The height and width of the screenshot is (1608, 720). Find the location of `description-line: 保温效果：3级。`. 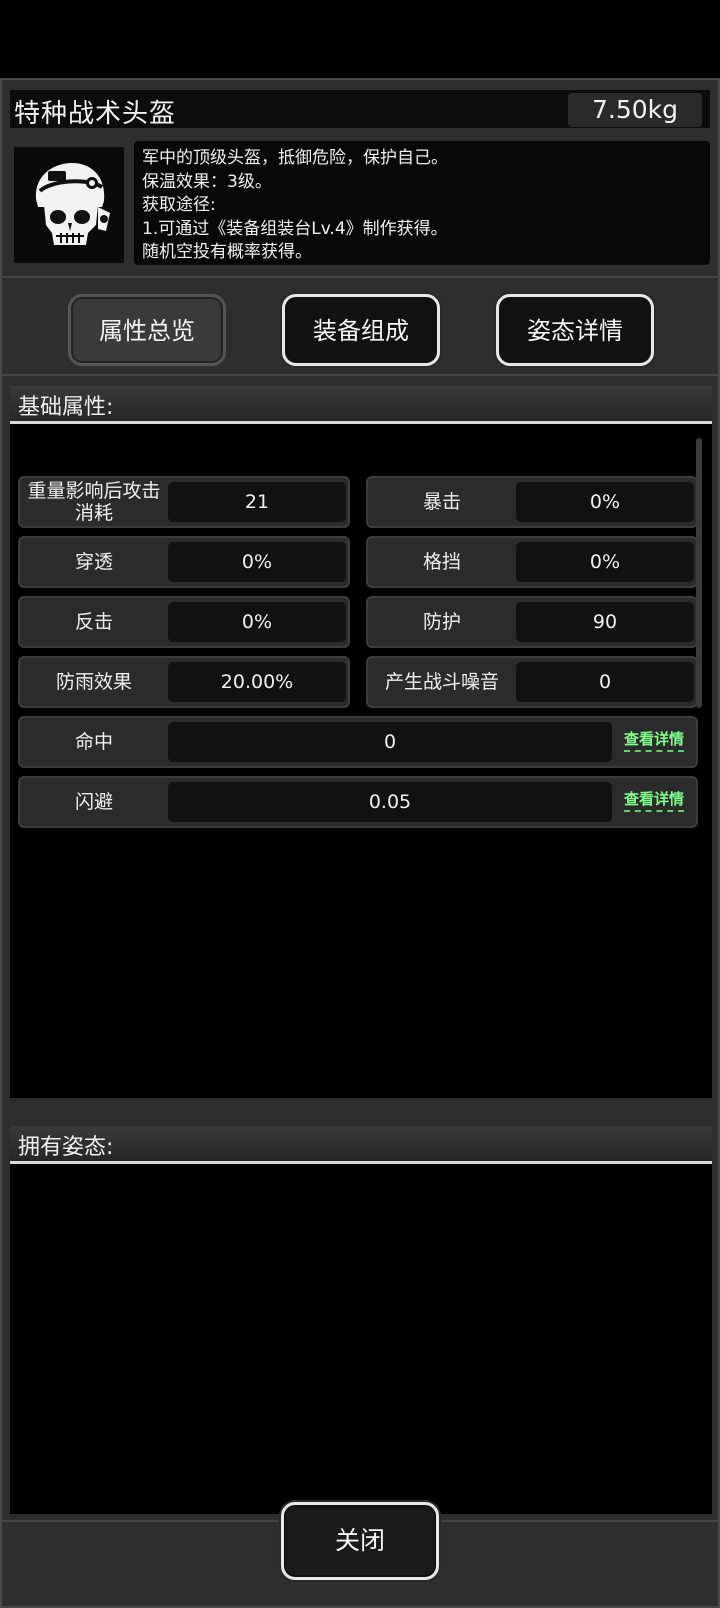

description-line: 保温效果：3级。 is located at coordinates (207, 181).